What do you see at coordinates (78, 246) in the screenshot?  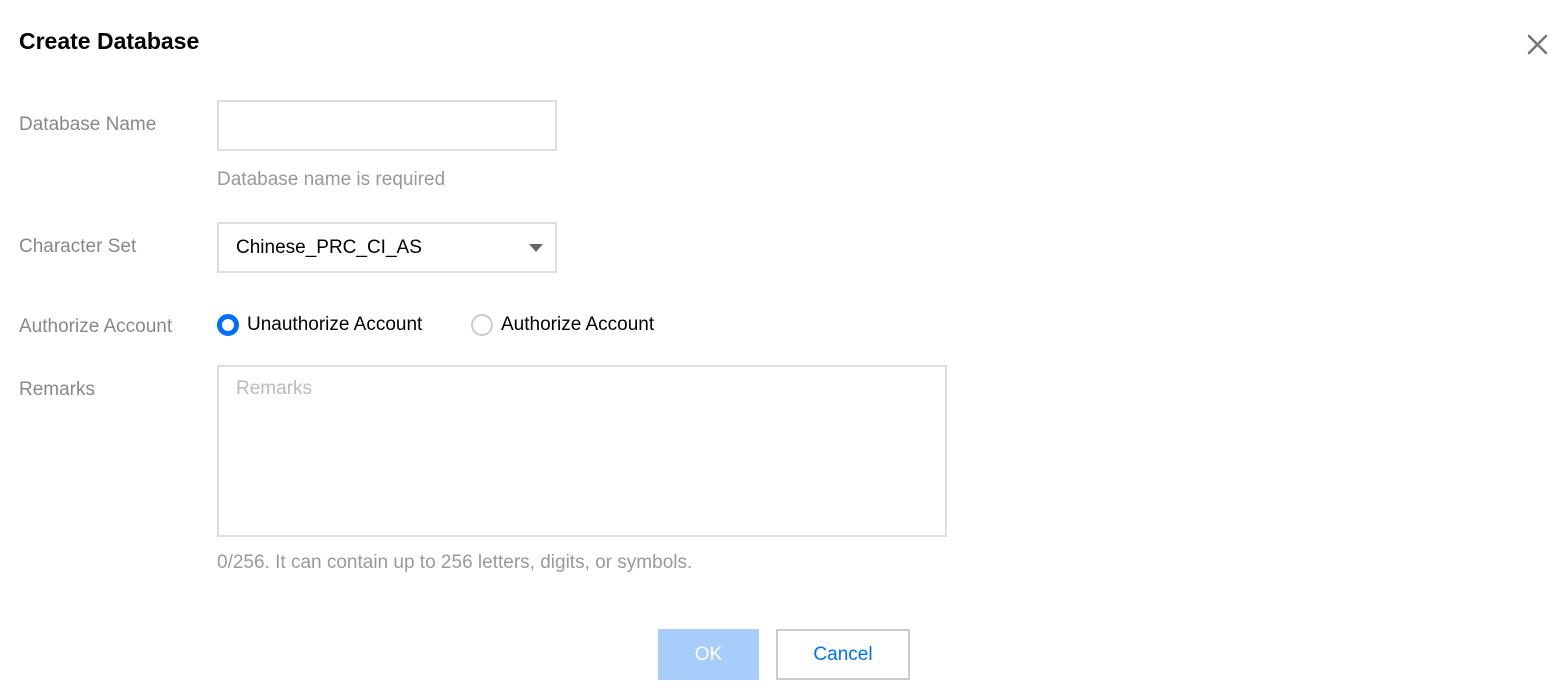 I see `character-set-label: Character Set` at bounding box center [78, 246].